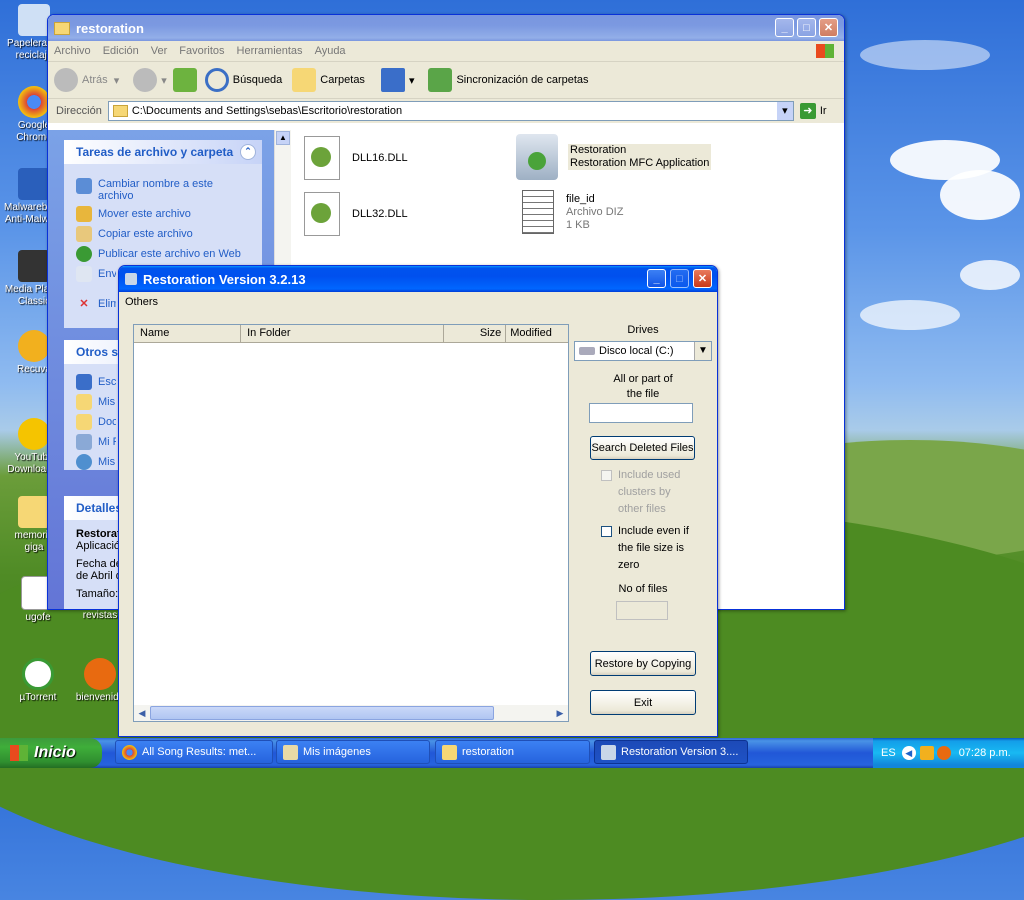 The width and height of the screenshot is (1024, 900). Describe the element at coordinates (641, 413) in the screenshot. I see `file-name-input` at that location.